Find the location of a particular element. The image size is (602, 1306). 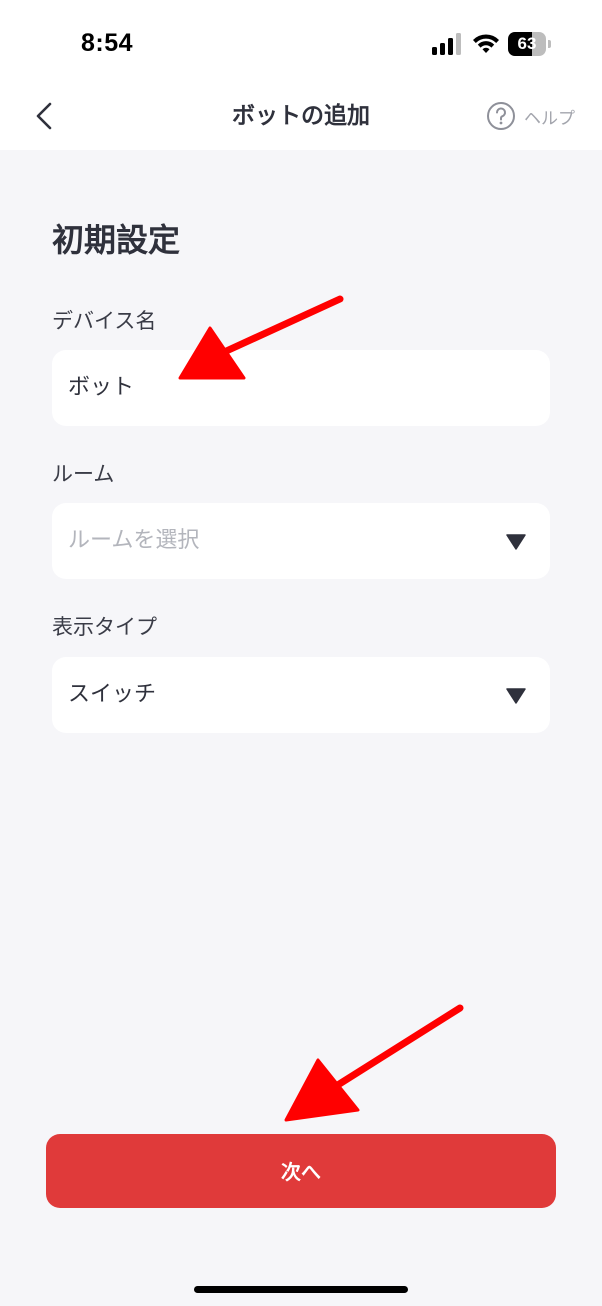

wifi-icon is located at coordinates (486, 43).